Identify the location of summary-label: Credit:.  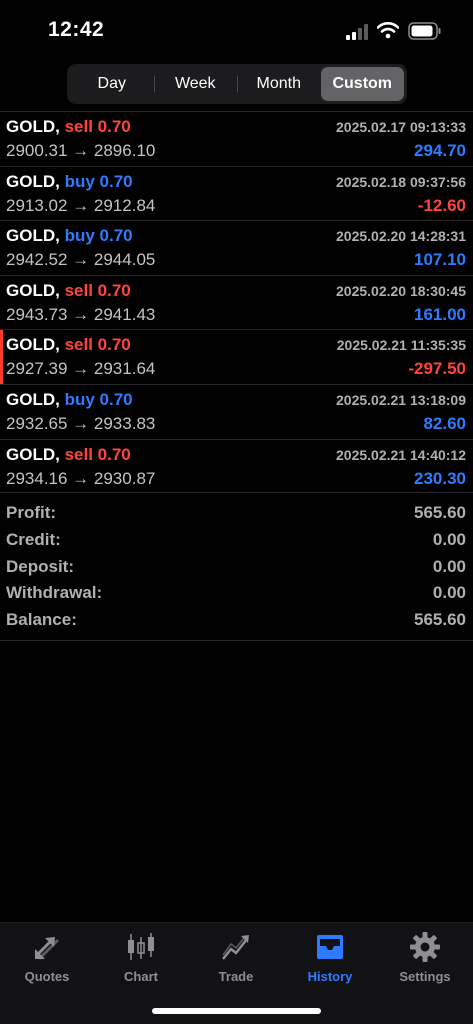
(33, 539).